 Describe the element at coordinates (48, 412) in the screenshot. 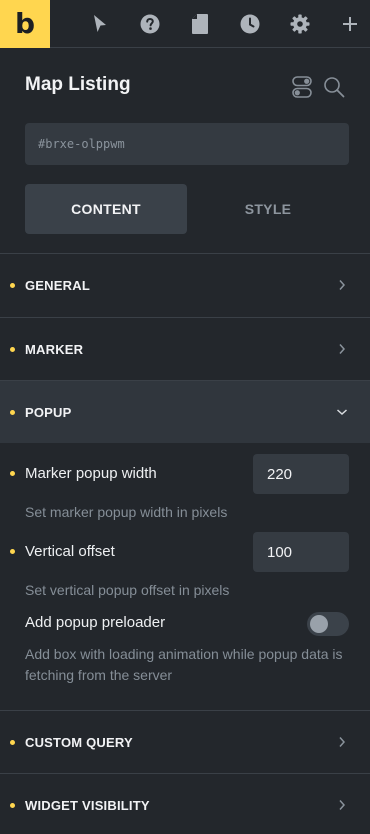

I see `section-label: POPUP` at that location.